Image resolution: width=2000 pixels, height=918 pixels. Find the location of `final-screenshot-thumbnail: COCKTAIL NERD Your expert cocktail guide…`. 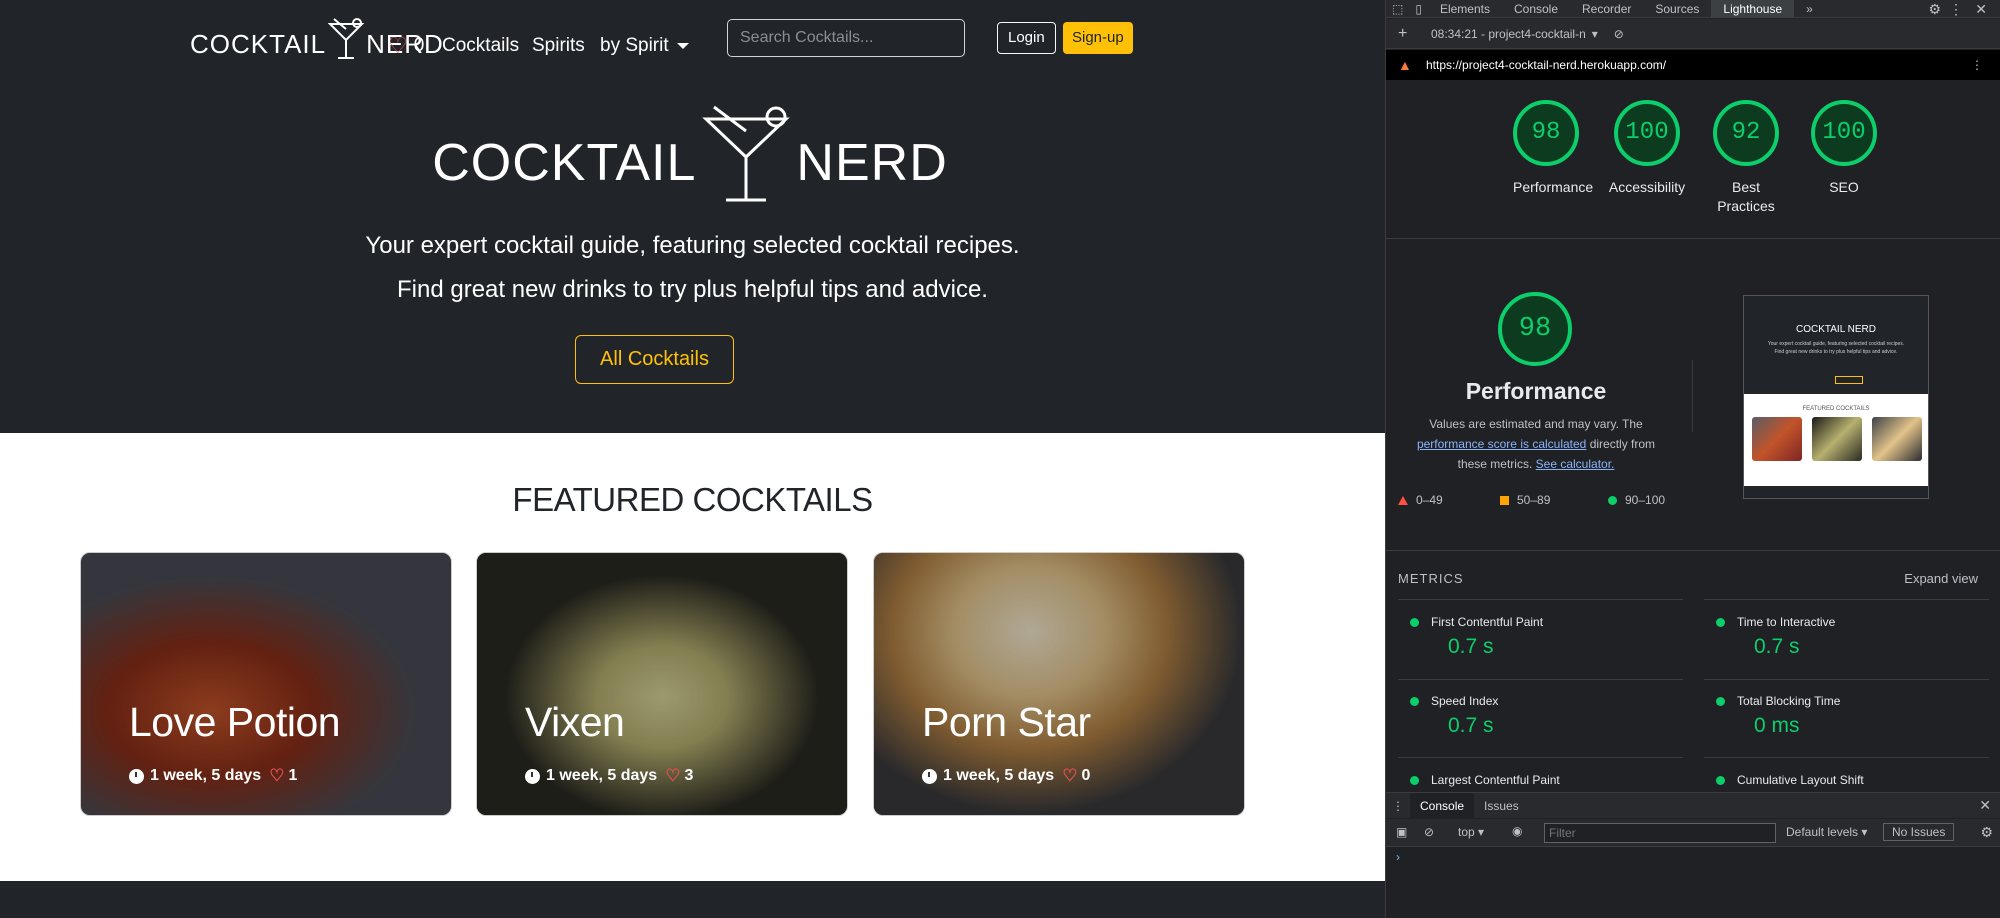

final-screenshot-thumbnail: COCKTAIL NERD Your expert cocktail guide… is located at coordinates (1836, 397).